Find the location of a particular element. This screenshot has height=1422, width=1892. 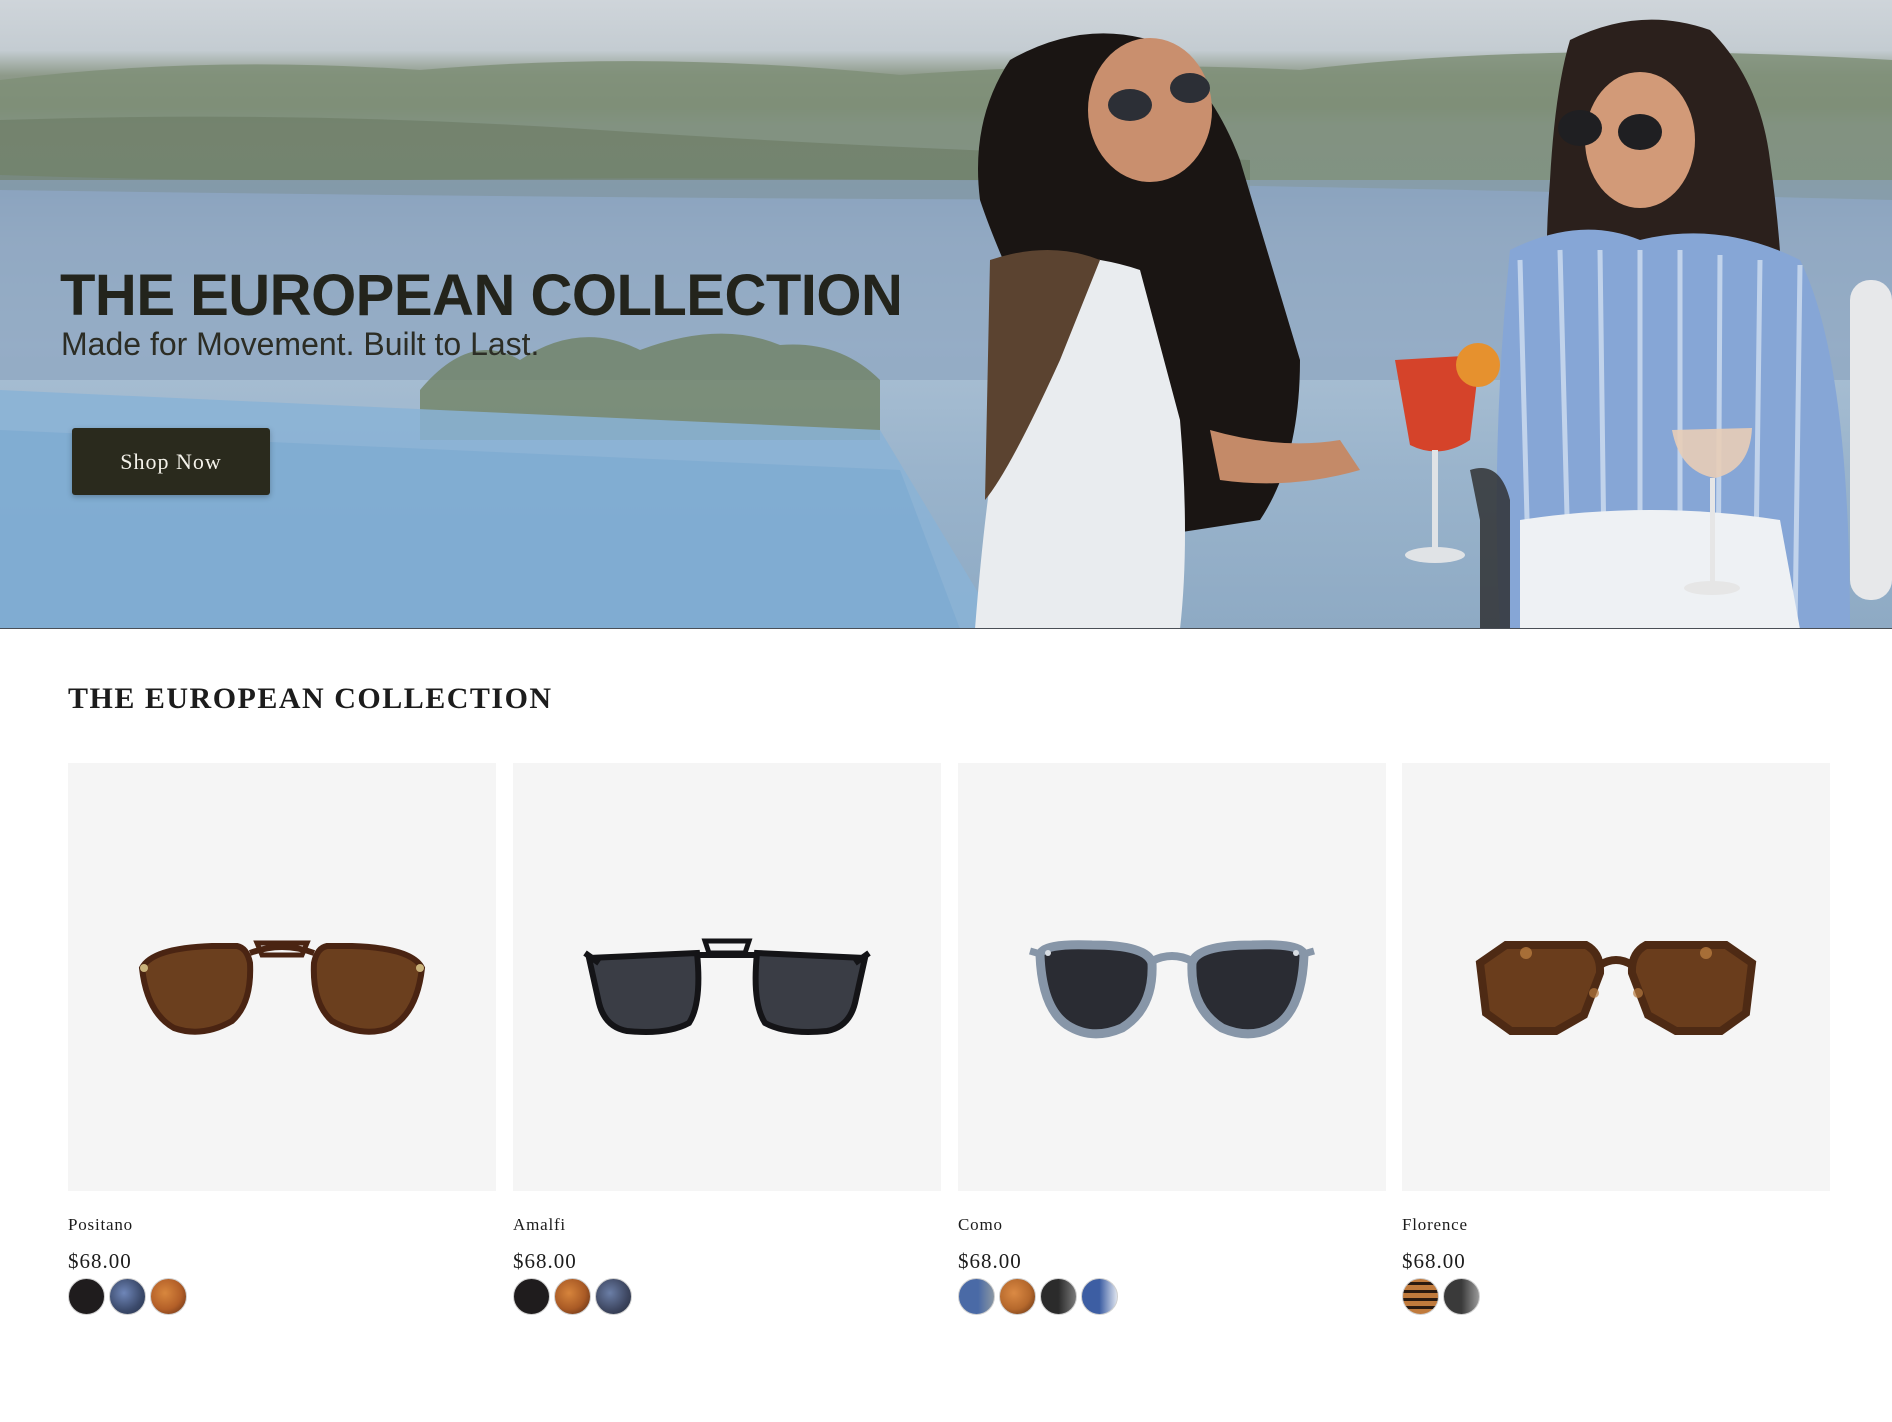

product-card: Como $68.00 is located at coordinates (1172, 1039).